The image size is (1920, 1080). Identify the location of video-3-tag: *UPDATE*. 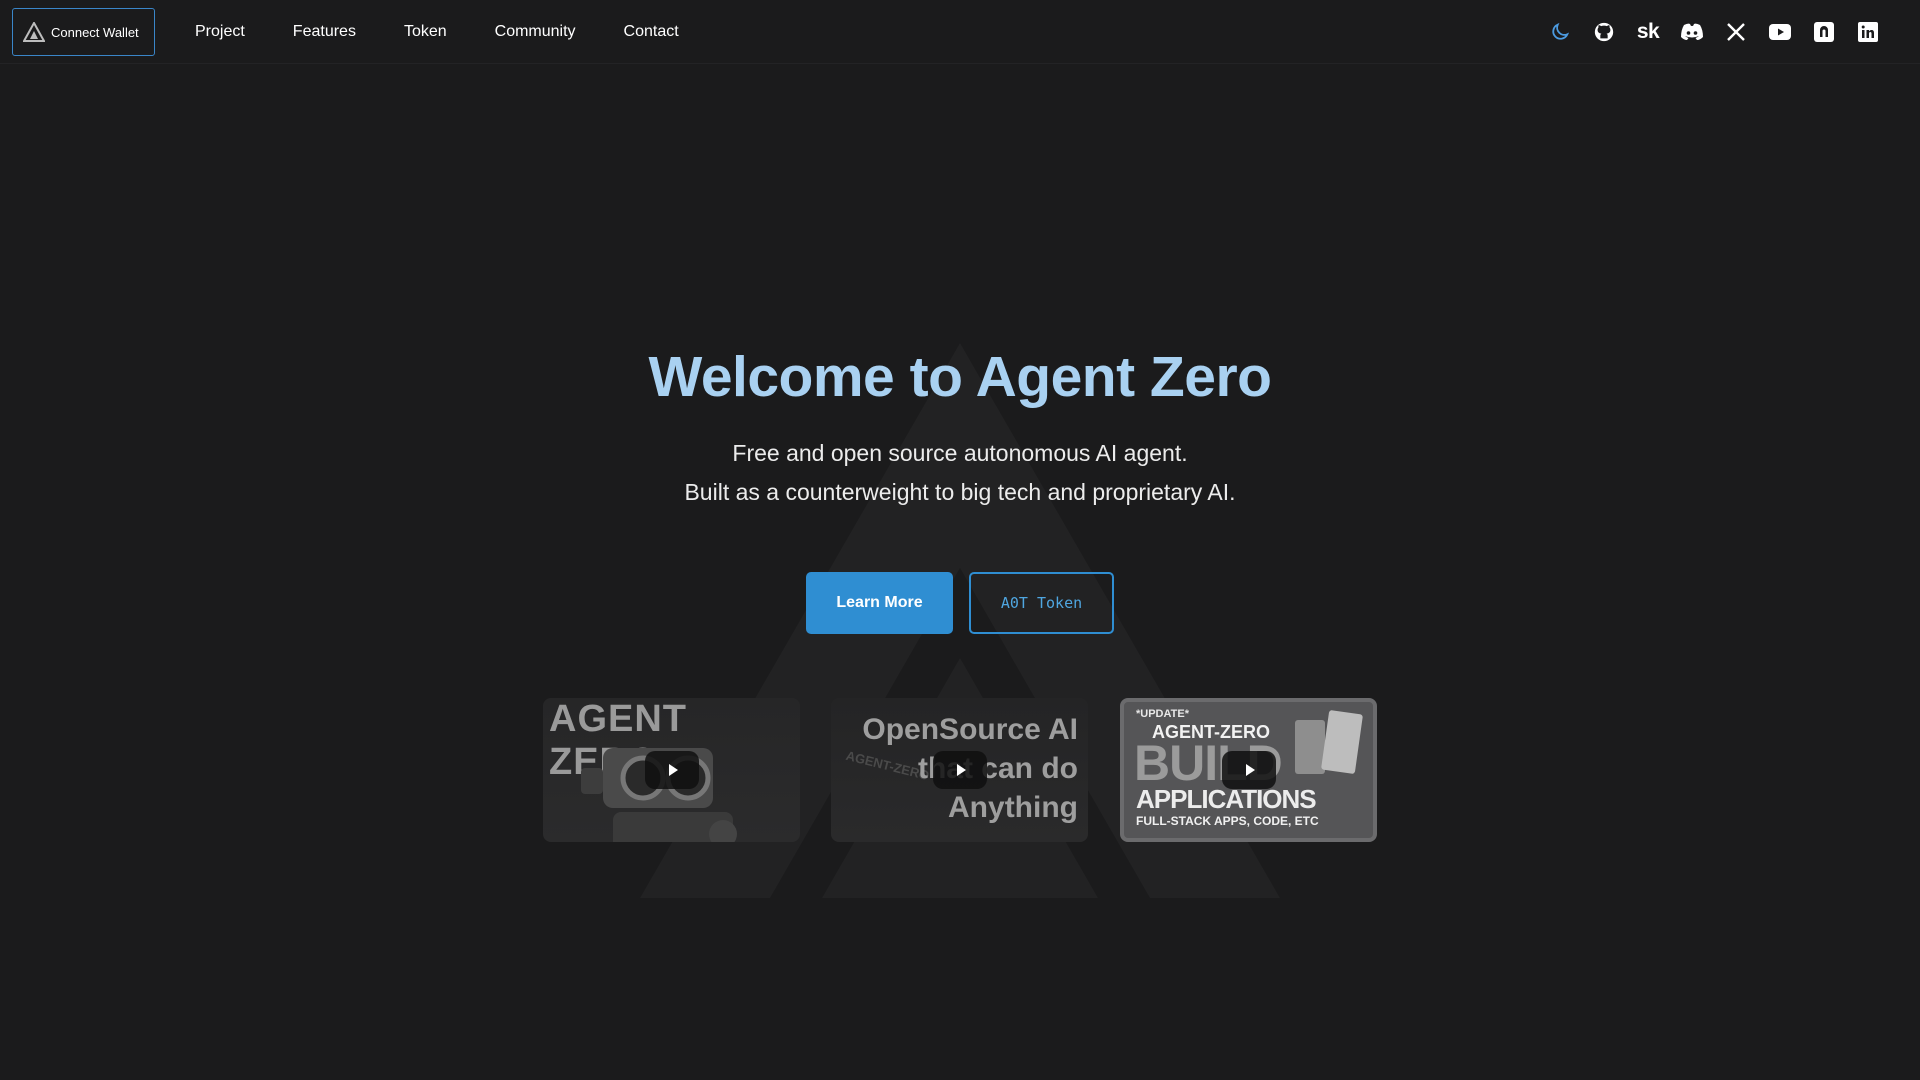
(1162, 714).